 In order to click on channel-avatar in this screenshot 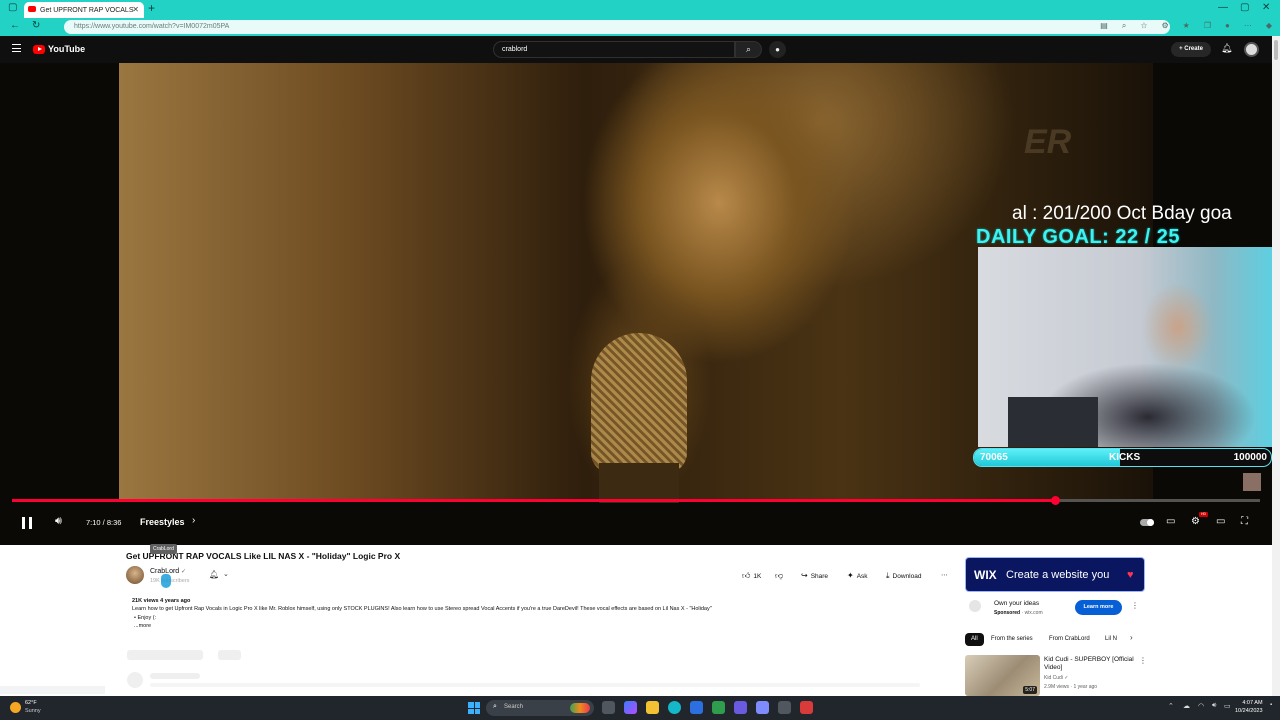, I will do `click(135, 575)`.